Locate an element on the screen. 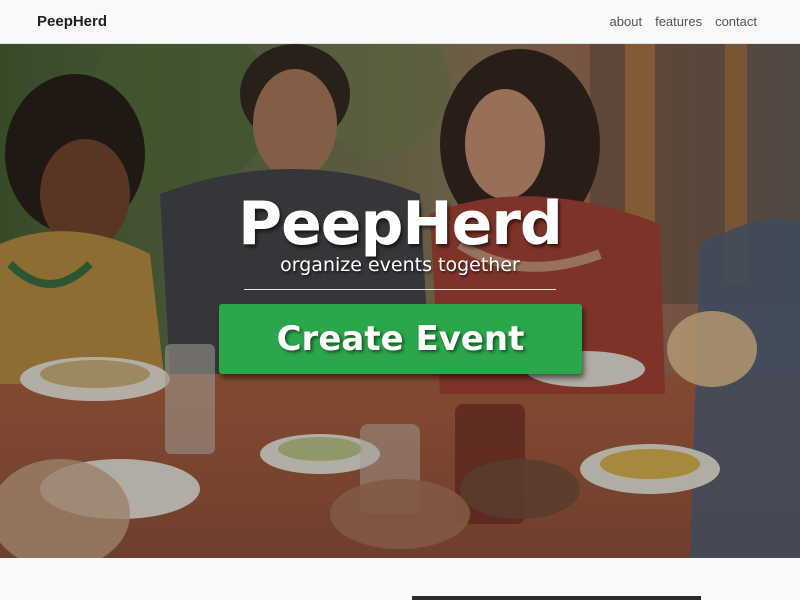 This screenshot has width=800, height=600. nav-link-features: features is located at coordinates (678, 21).